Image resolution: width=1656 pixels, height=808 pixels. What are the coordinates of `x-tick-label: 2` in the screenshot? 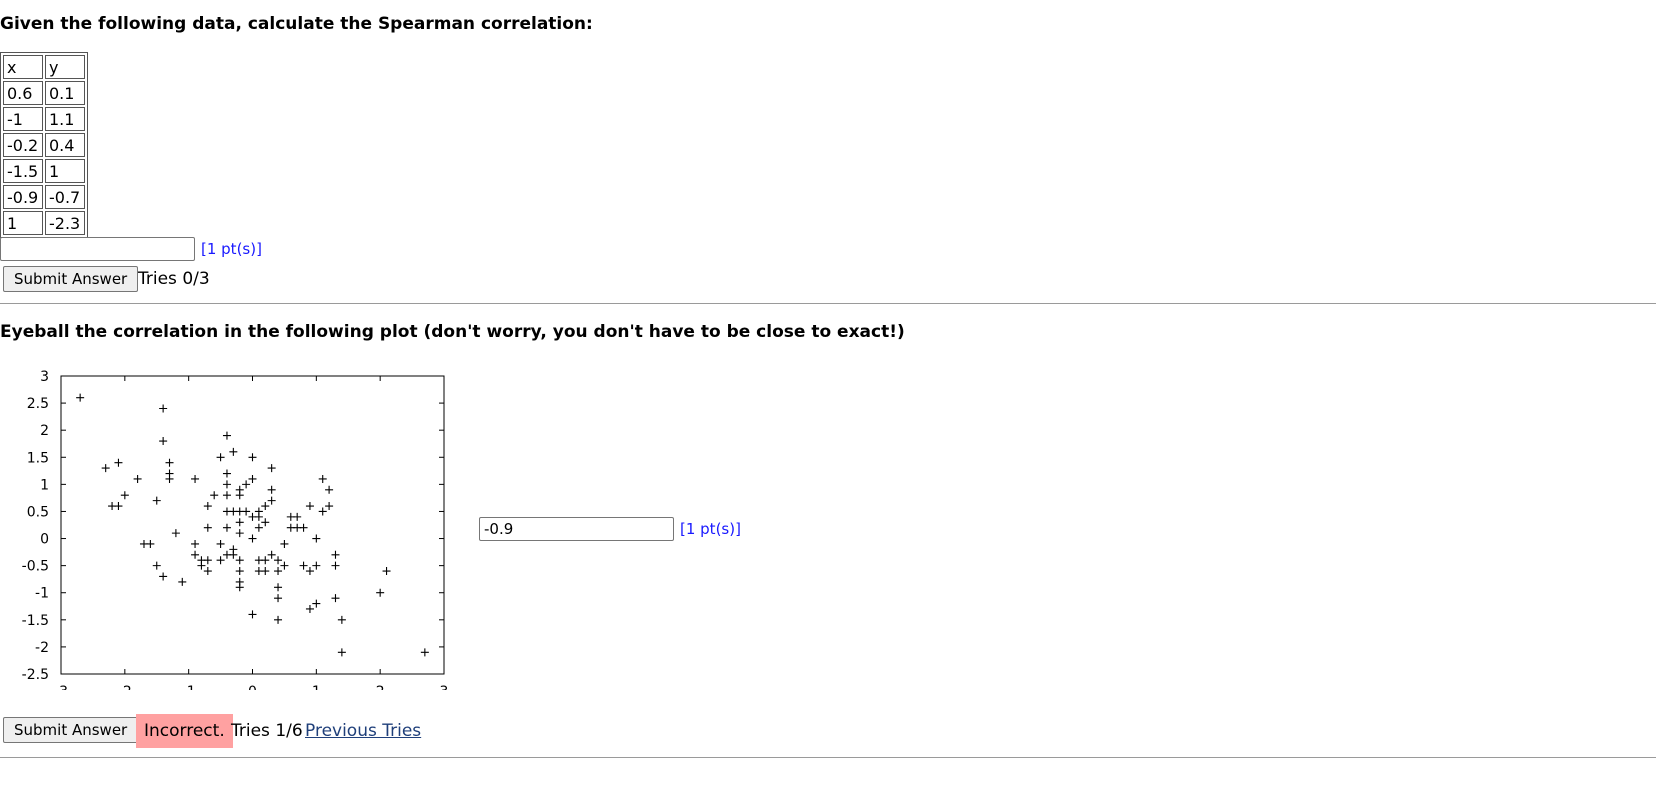 It's located at (380, 687).